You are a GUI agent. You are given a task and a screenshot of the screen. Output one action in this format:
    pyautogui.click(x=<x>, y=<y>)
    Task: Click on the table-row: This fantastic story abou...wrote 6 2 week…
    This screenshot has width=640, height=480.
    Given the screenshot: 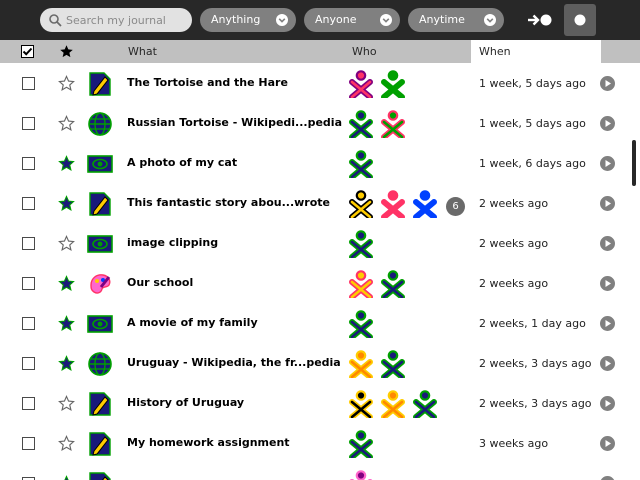 What is the action you would take?
    pyautogui.click(x=316, y=203)
    